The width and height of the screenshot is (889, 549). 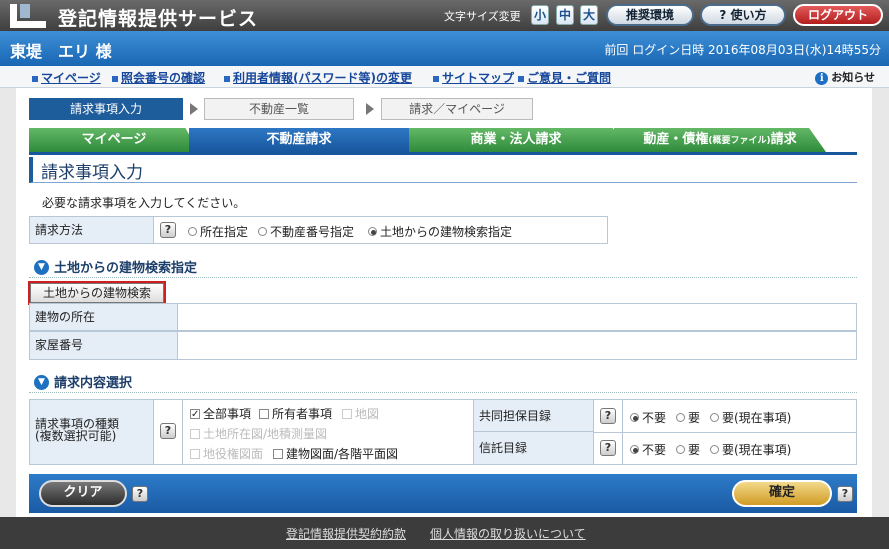 What do you see at coordinates (608, 416) in the screenshot?
I see `joint-collateral-help-button: ?` at bounding box center [608, 416].